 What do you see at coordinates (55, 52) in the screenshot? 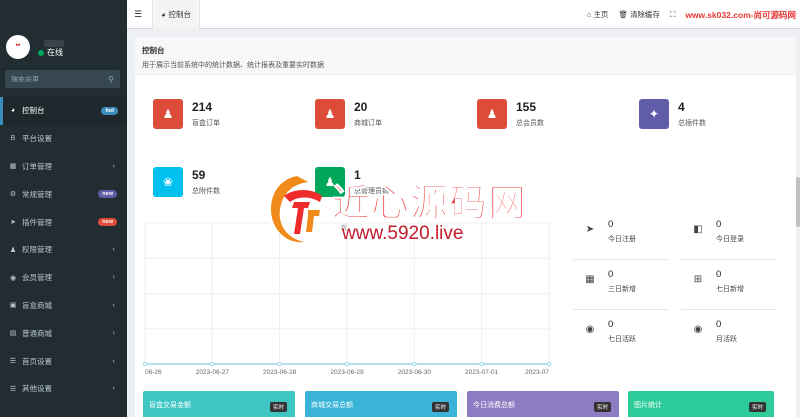
I see `status-label: 在线` at bounding box center [55, 52].